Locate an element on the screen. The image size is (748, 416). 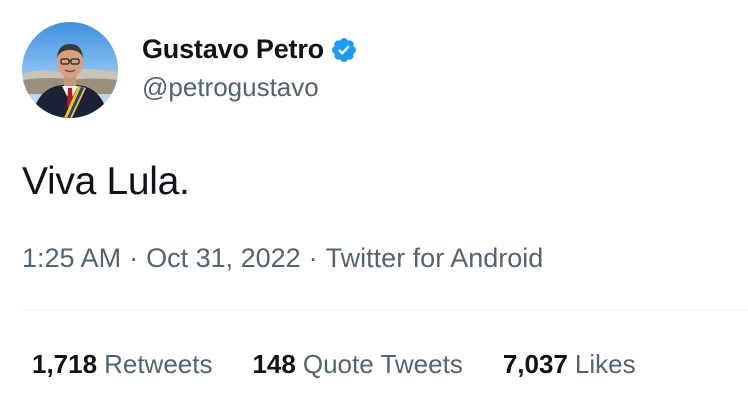
likes-label: Likes is located at coordinates (605, 364).